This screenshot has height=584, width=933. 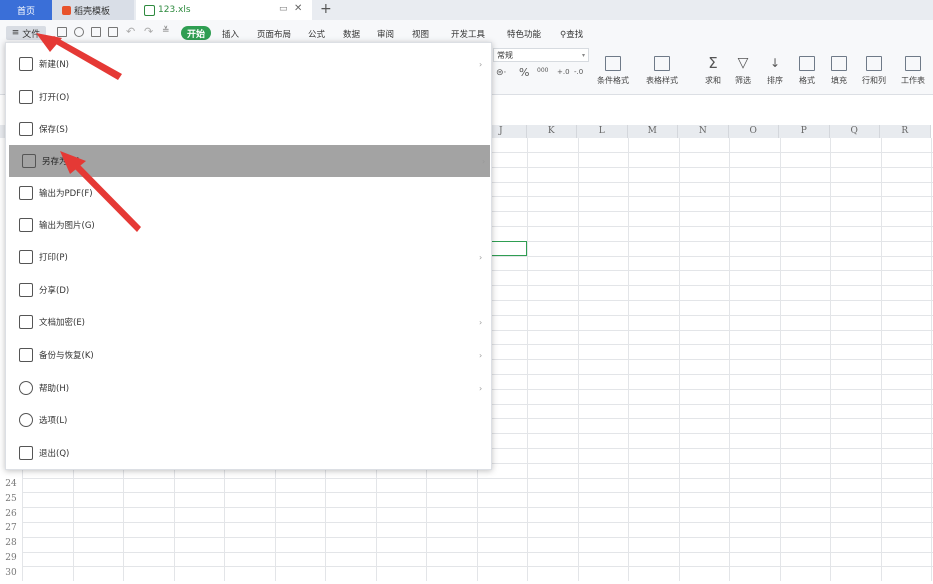 I want to click on undo-icon: ↶, so click(x=130, y=31).